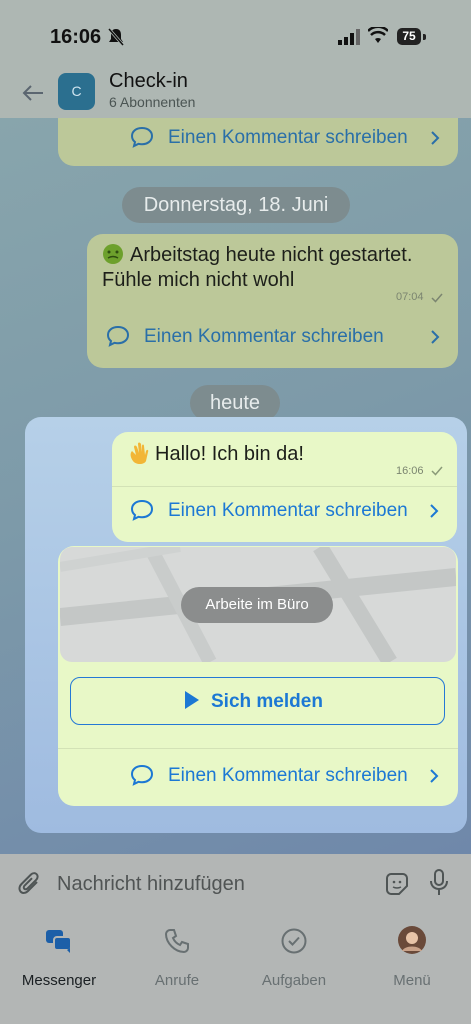 The width and height of the screenshot is (471, 1024). Describe the element at coordinates (177, 956) in the screenshot. I see `tab-calls: Anrufe` at that location.